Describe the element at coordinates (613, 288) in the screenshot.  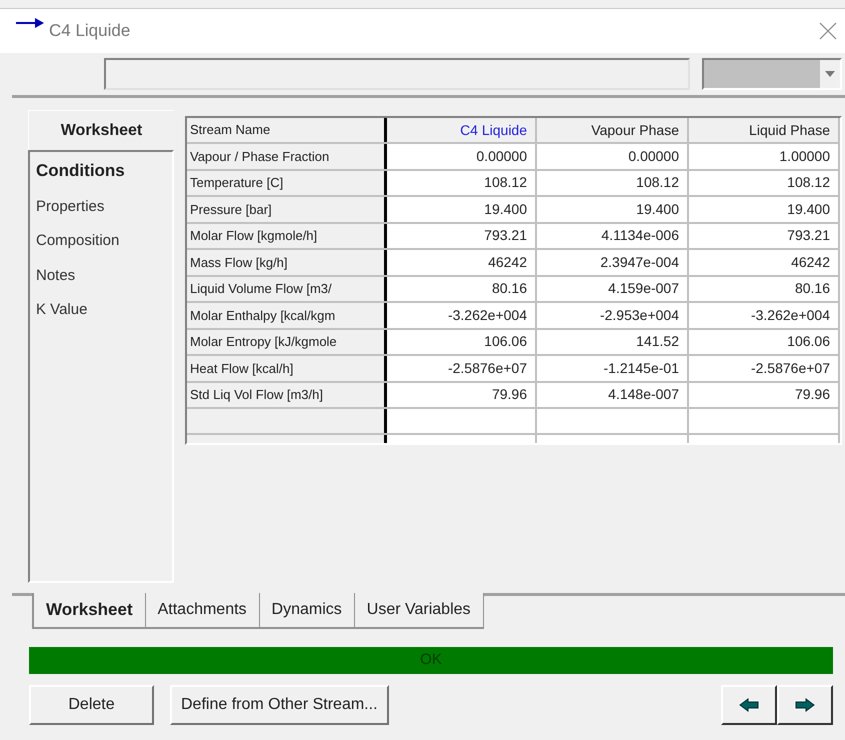
I see `table-cell: 4.159e-007` at that location.